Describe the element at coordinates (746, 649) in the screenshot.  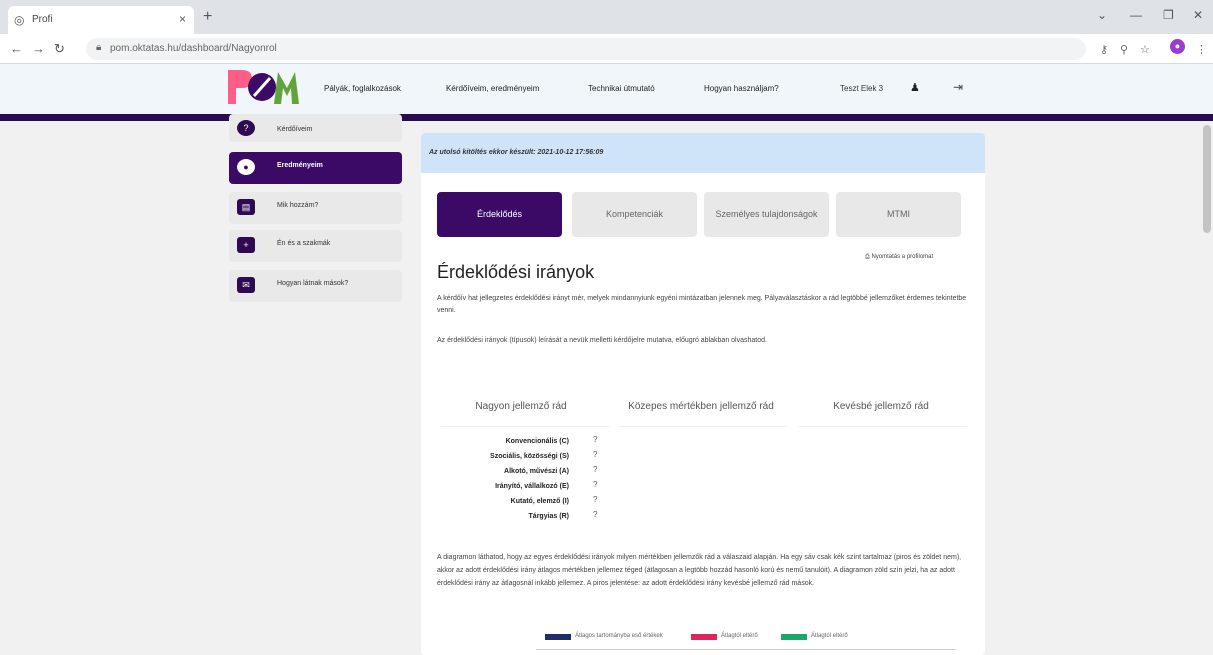
I see `chart-axis` at that location.